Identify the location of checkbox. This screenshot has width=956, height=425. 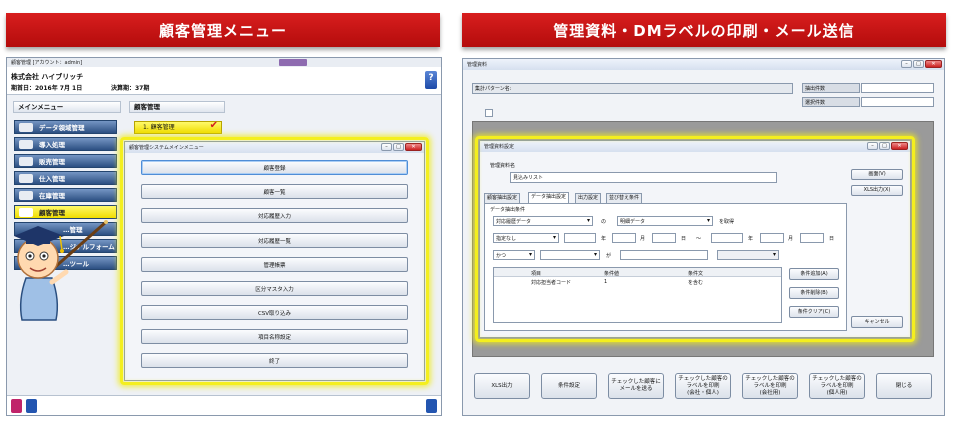
(489, 113).